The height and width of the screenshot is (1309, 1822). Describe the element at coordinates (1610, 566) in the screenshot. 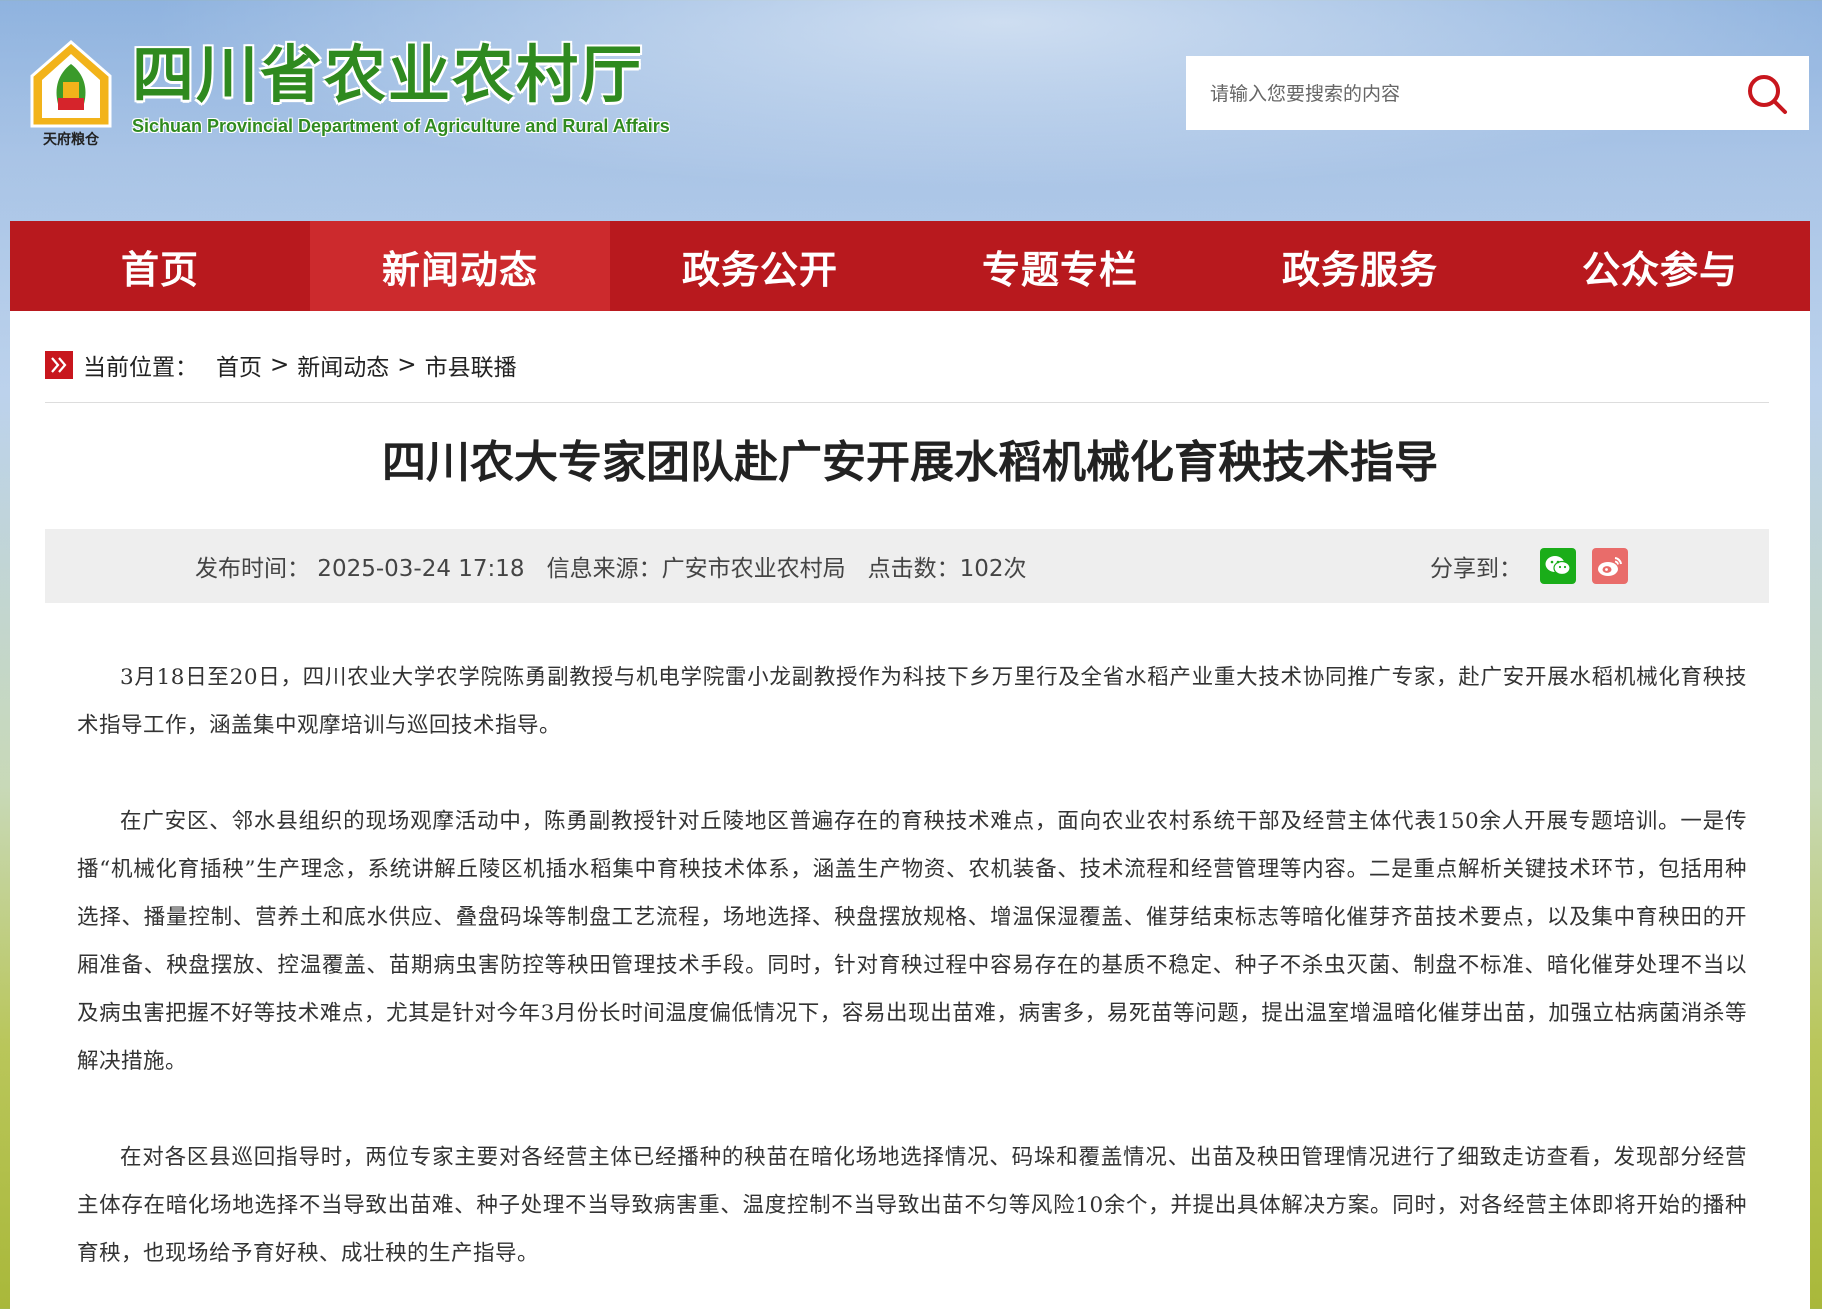

I see `weibo-icon` at that location.